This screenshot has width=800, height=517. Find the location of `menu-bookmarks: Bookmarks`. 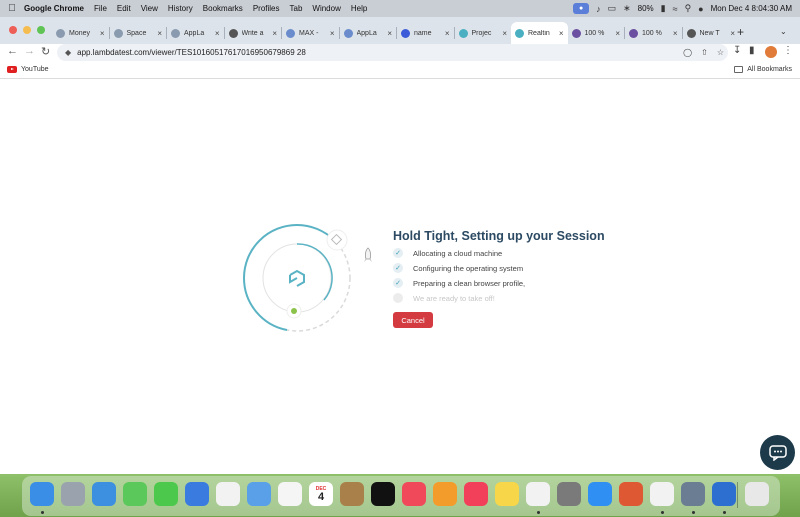

menu-bookmarks: Bookmarks is located at coordinates (223, 8).